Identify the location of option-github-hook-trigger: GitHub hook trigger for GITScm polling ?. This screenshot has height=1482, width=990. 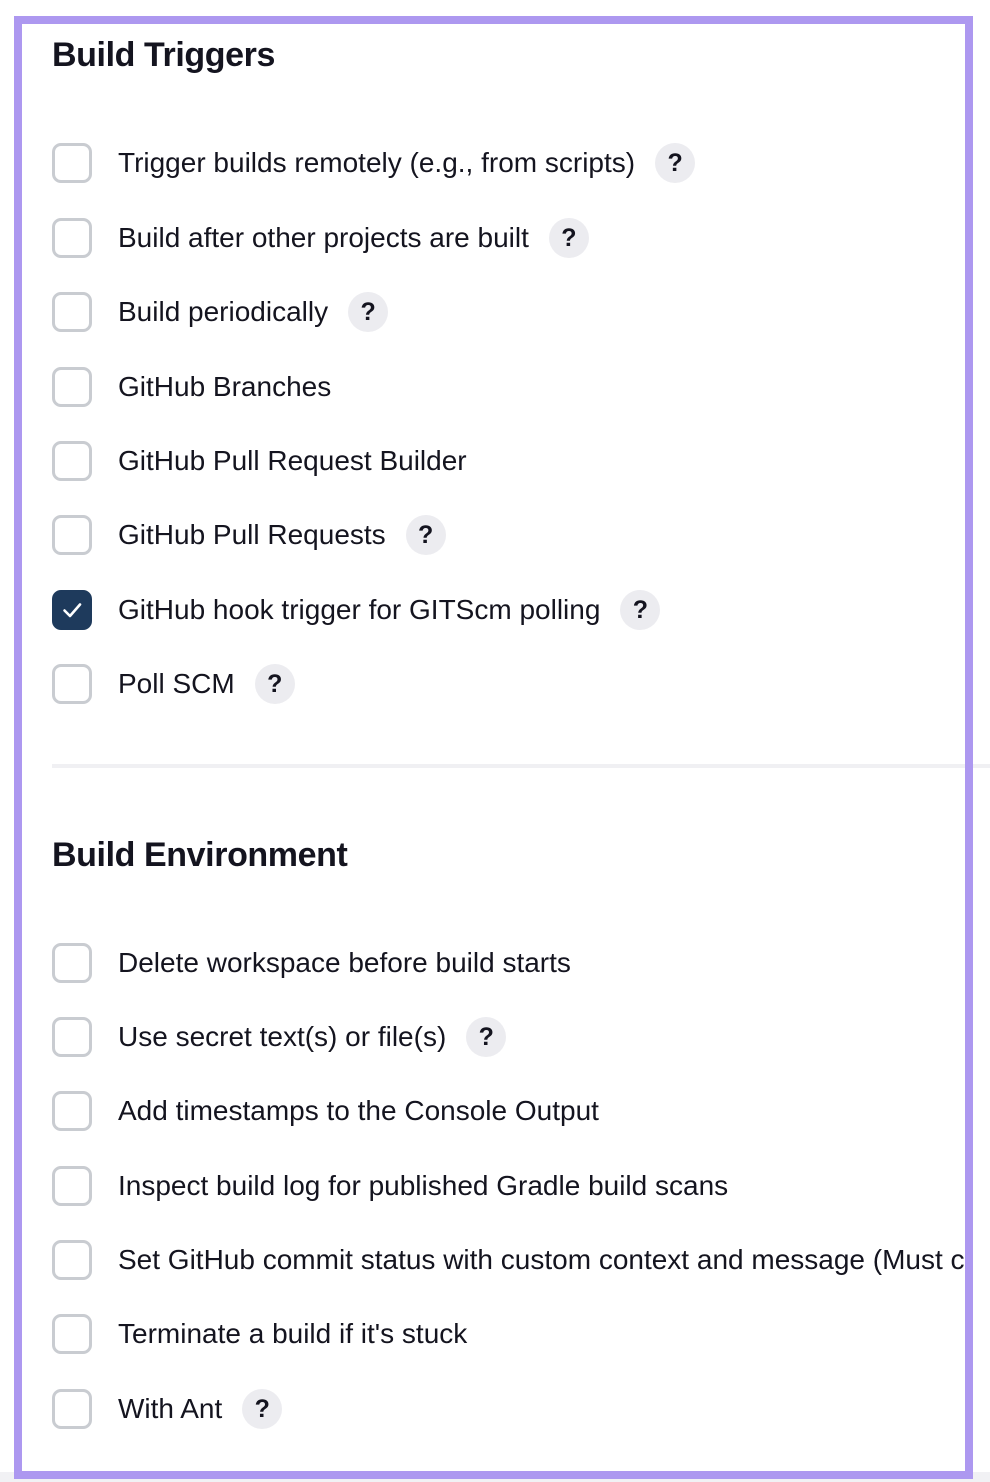
(356, 610).